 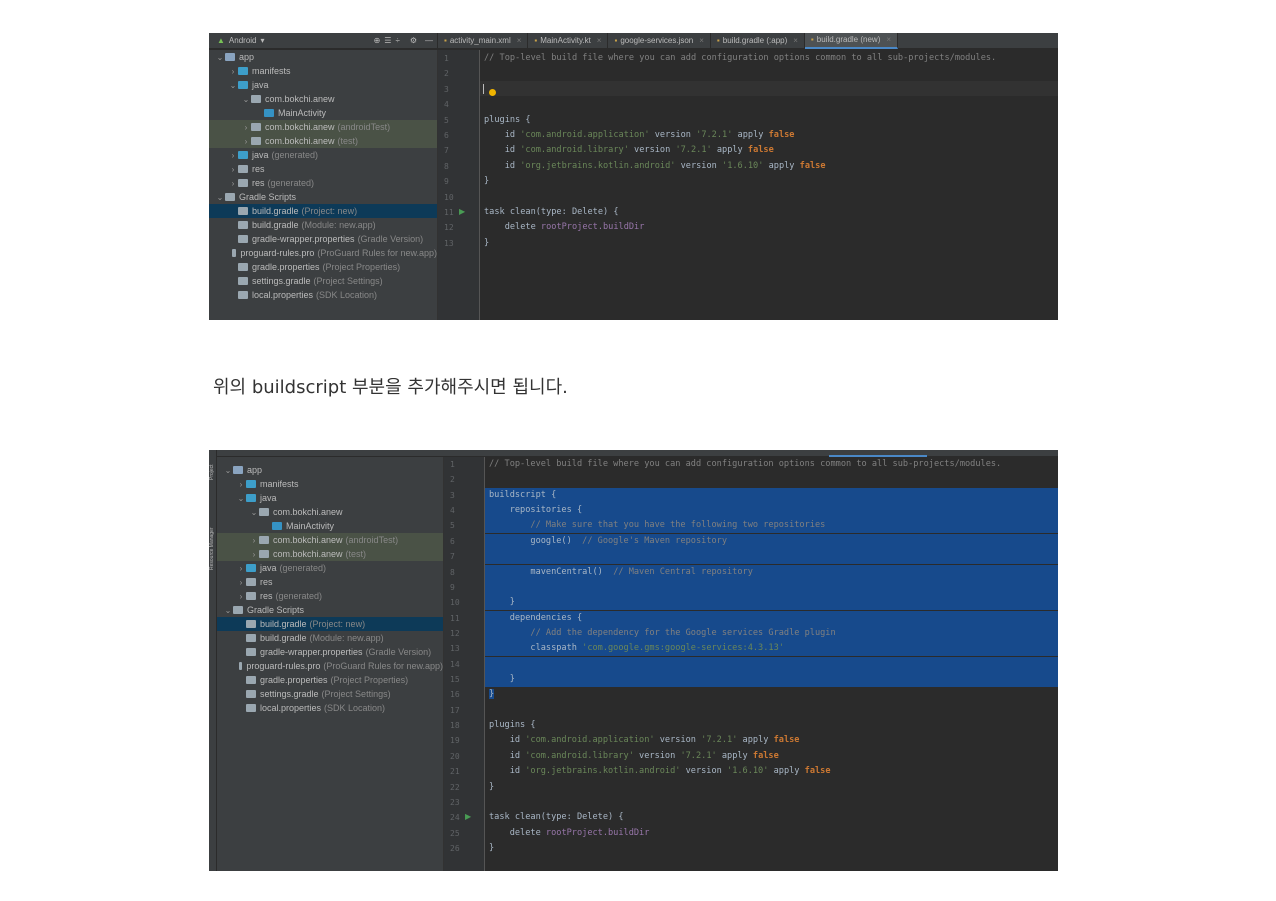 What do you see at coordinates (659, 41) in the screenshot?
I see `editor-tab: ▪ google-services.json ×` at bounding box center [659, 41].